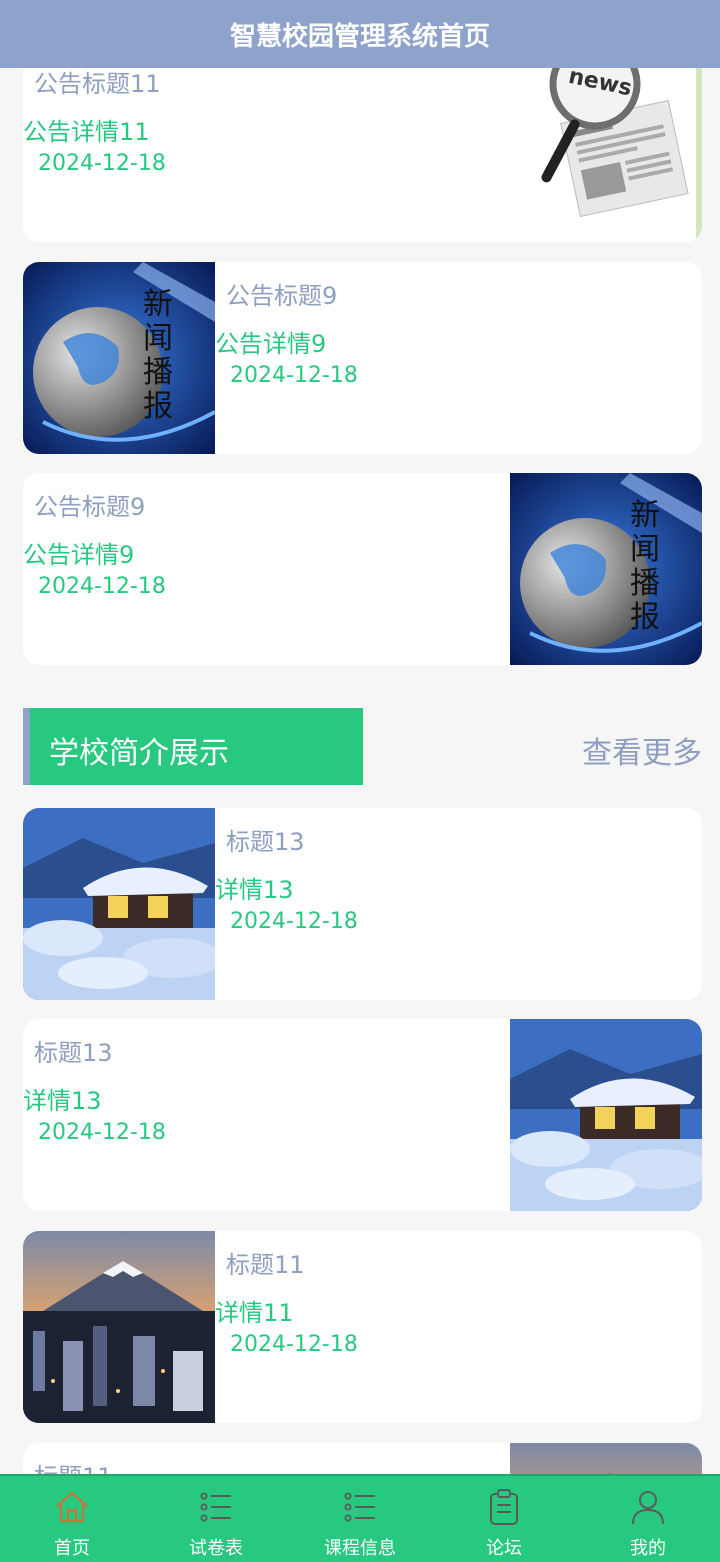  I want to click on bottom-tab-bar: 首页 试卷表 课程信息 论坛 我的, so click(360, 1518).